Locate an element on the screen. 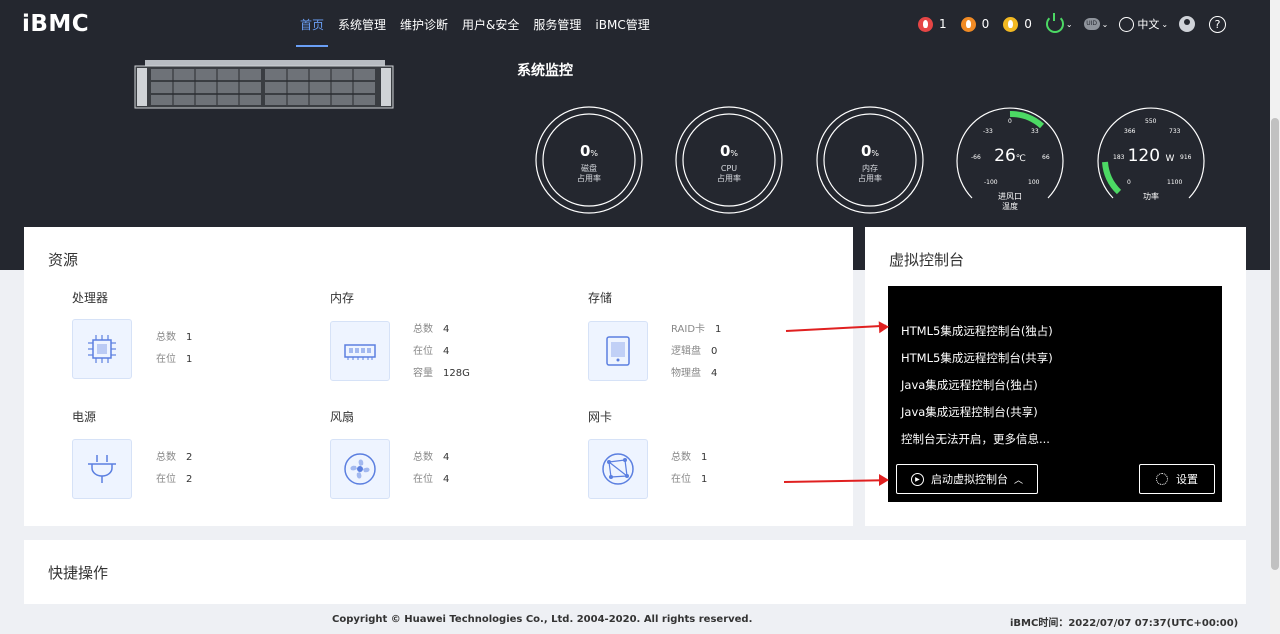  memory-title: 内存 is located at coordinates (342, 298).